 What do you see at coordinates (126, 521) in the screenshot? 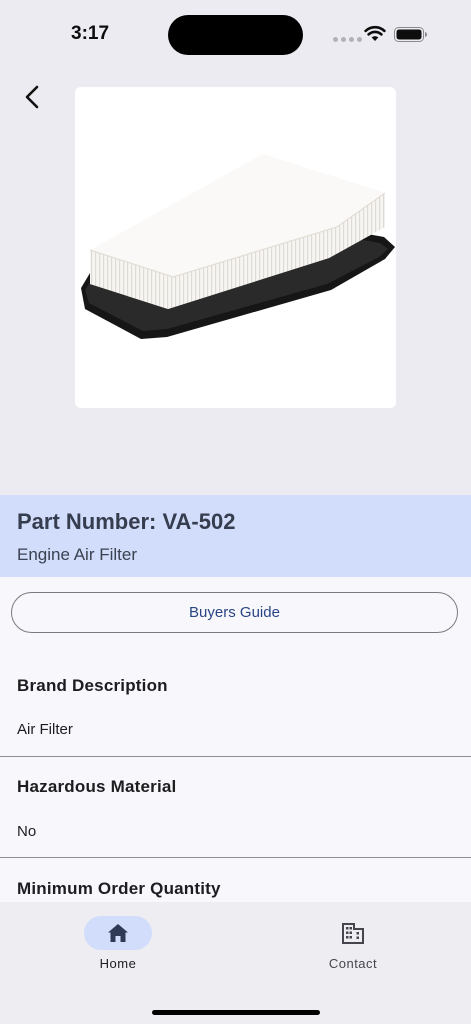
I see `part-number-title: Part Number: VA-502` at bounding box center [126, 521].